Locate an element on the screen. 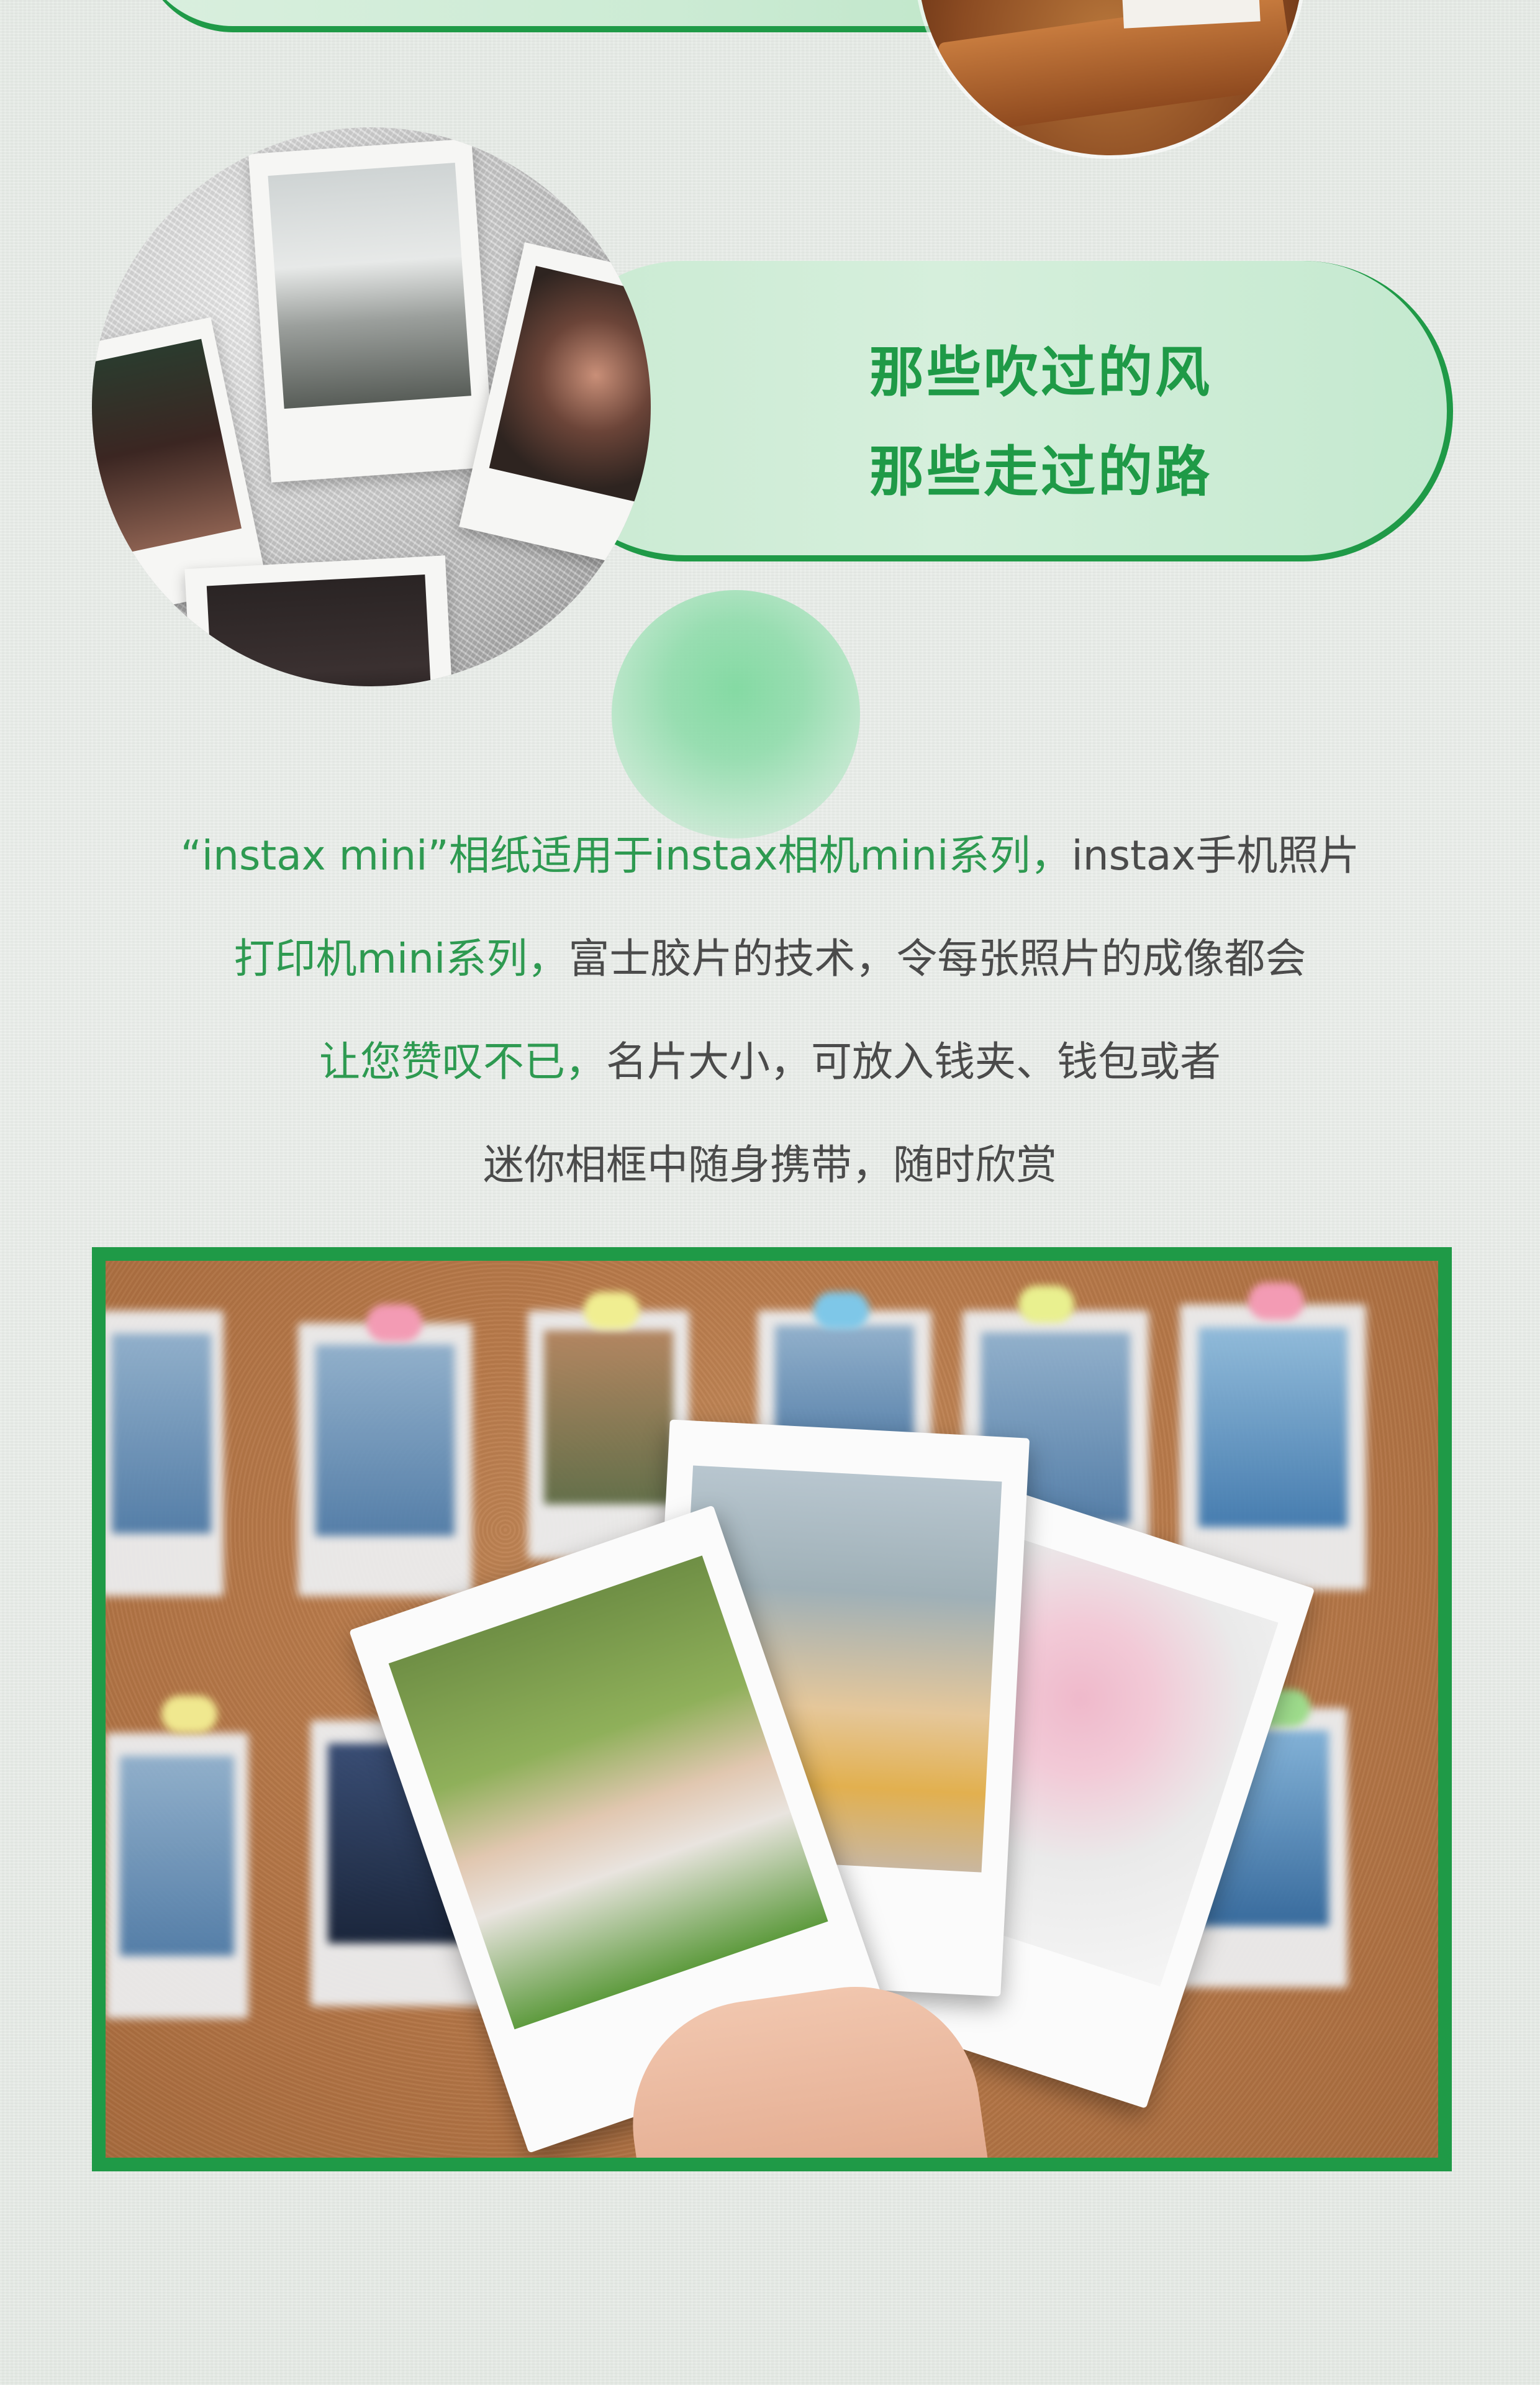 Image resolution: width=1540 pixels, height=2385 pixels. description-line-1-highlight: “instax mini”相纸适用于instax相机mini系列， is located at coordinates (626, 856).